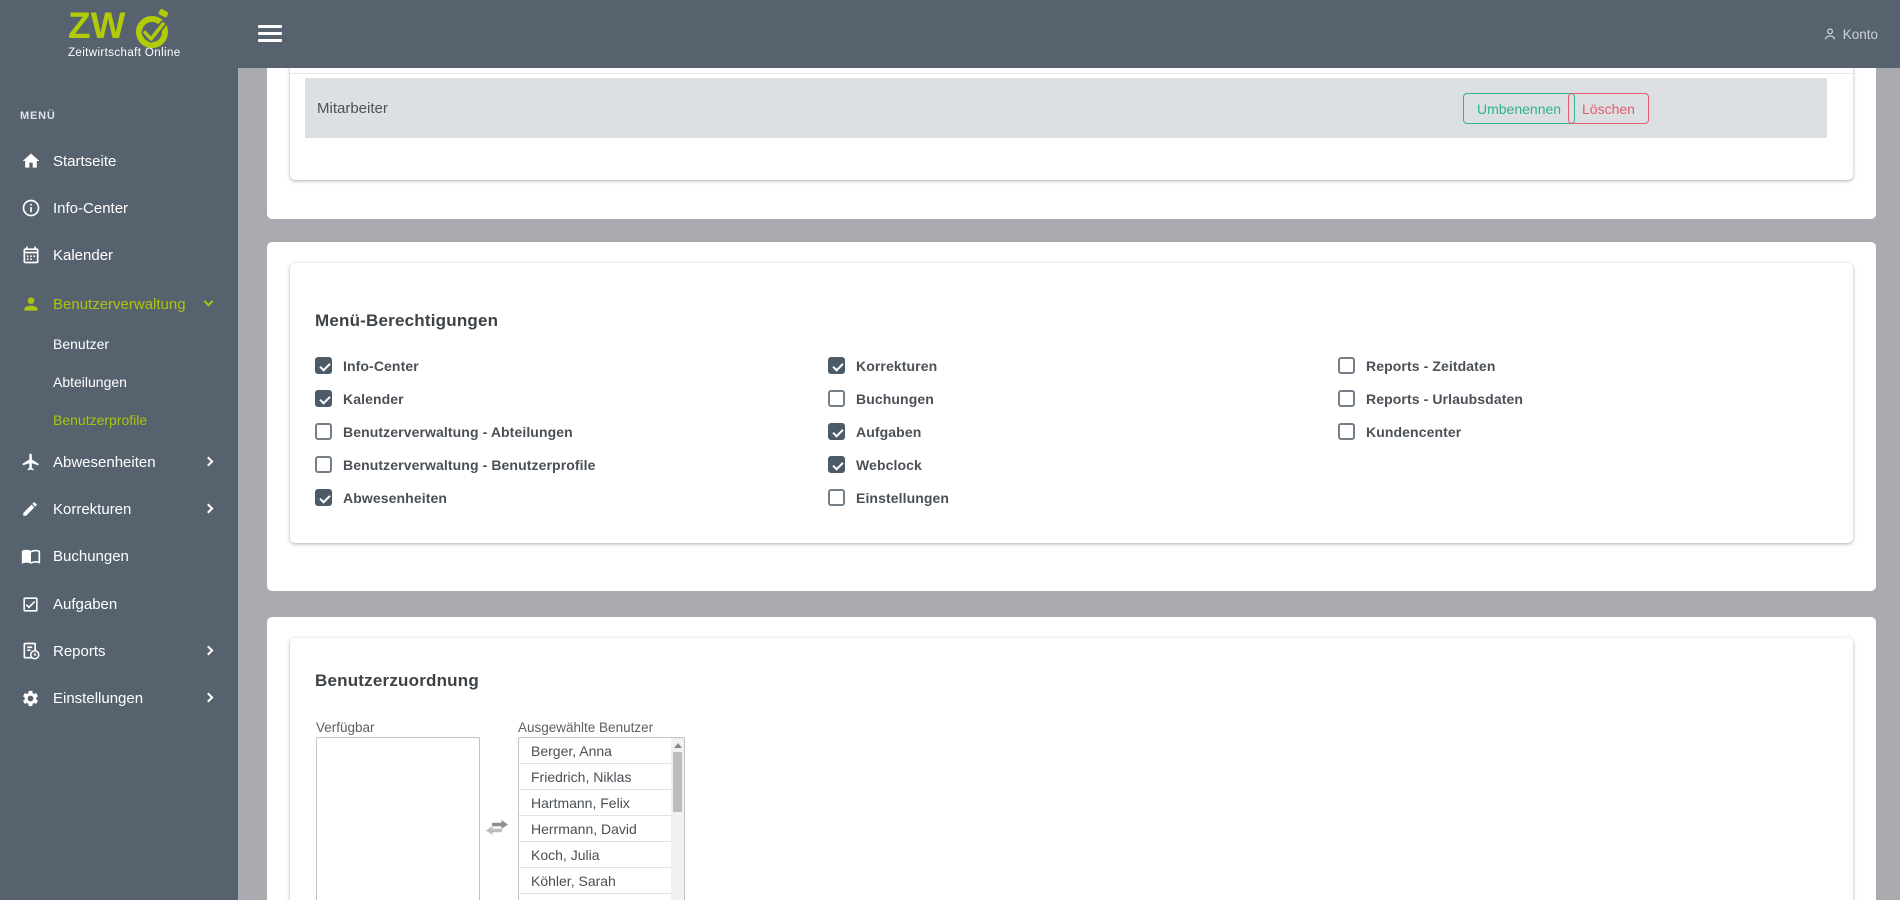  I want to click on checkbox-row: Info-Center, so click(455, 365).